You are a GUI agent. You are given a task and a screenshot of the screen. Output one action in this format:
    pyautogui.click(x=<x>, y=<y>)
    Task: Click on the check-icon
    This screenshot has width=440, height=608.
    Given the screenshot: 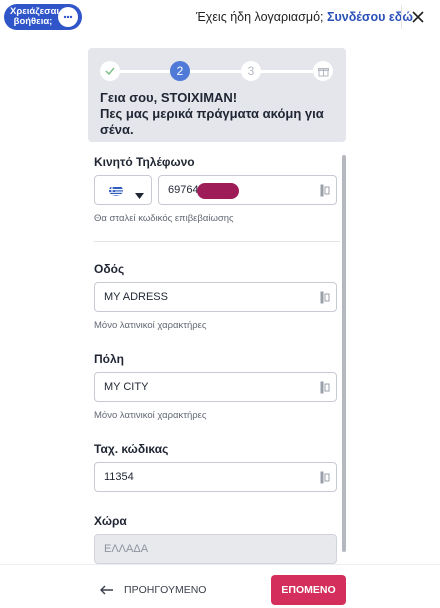 What is the action you would take?
    pyautogui.click(x=110, y=71)
    